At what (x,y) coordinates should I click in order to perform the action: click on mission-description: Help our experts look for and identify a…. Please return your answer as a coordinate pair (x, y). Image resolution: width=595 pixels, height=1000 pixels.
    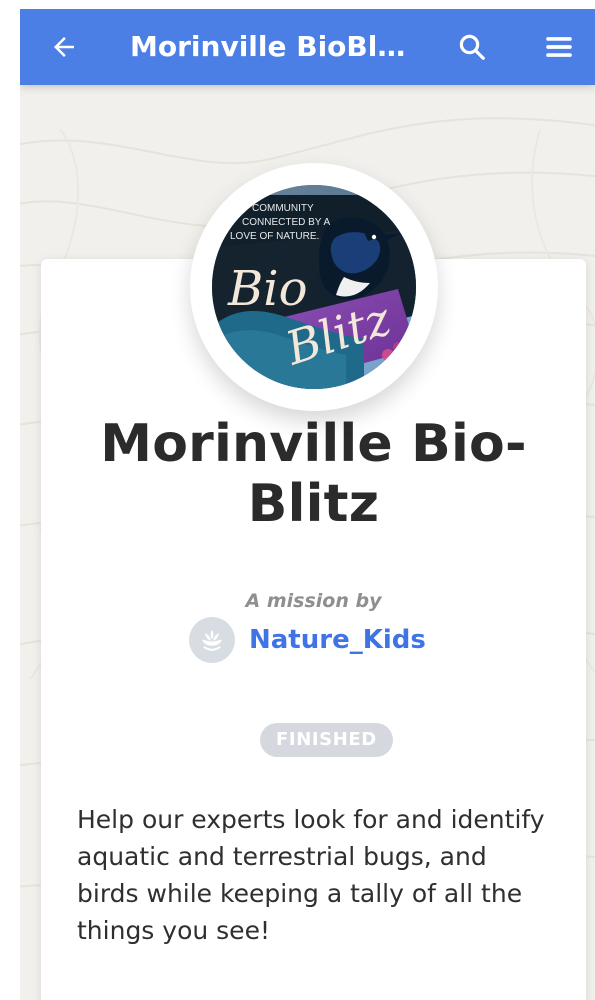
    Looking at the image, I should click on (311, 875).